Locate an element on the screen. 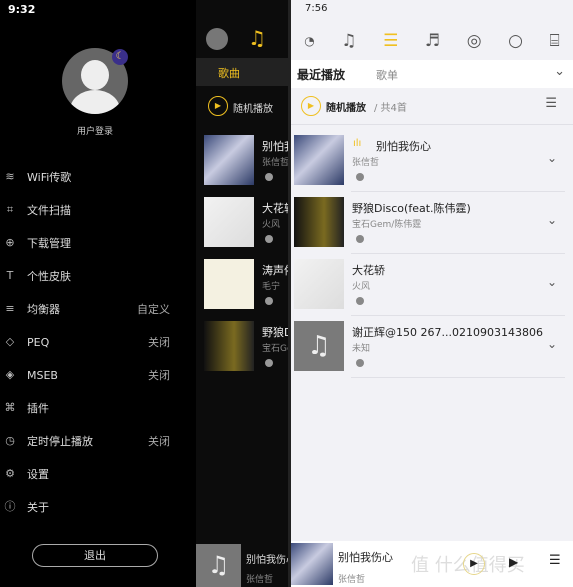  timer-icon: ◷ is located at coordinates (10, 440).